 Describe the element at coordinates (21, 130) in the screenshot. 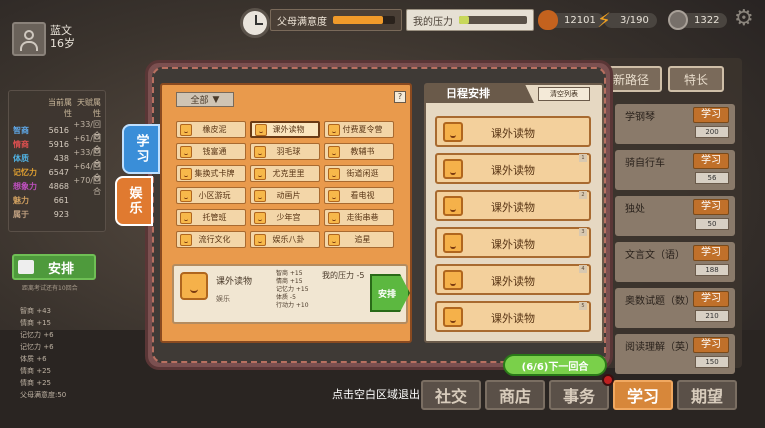

I see `stat-name: 智商` at that location.